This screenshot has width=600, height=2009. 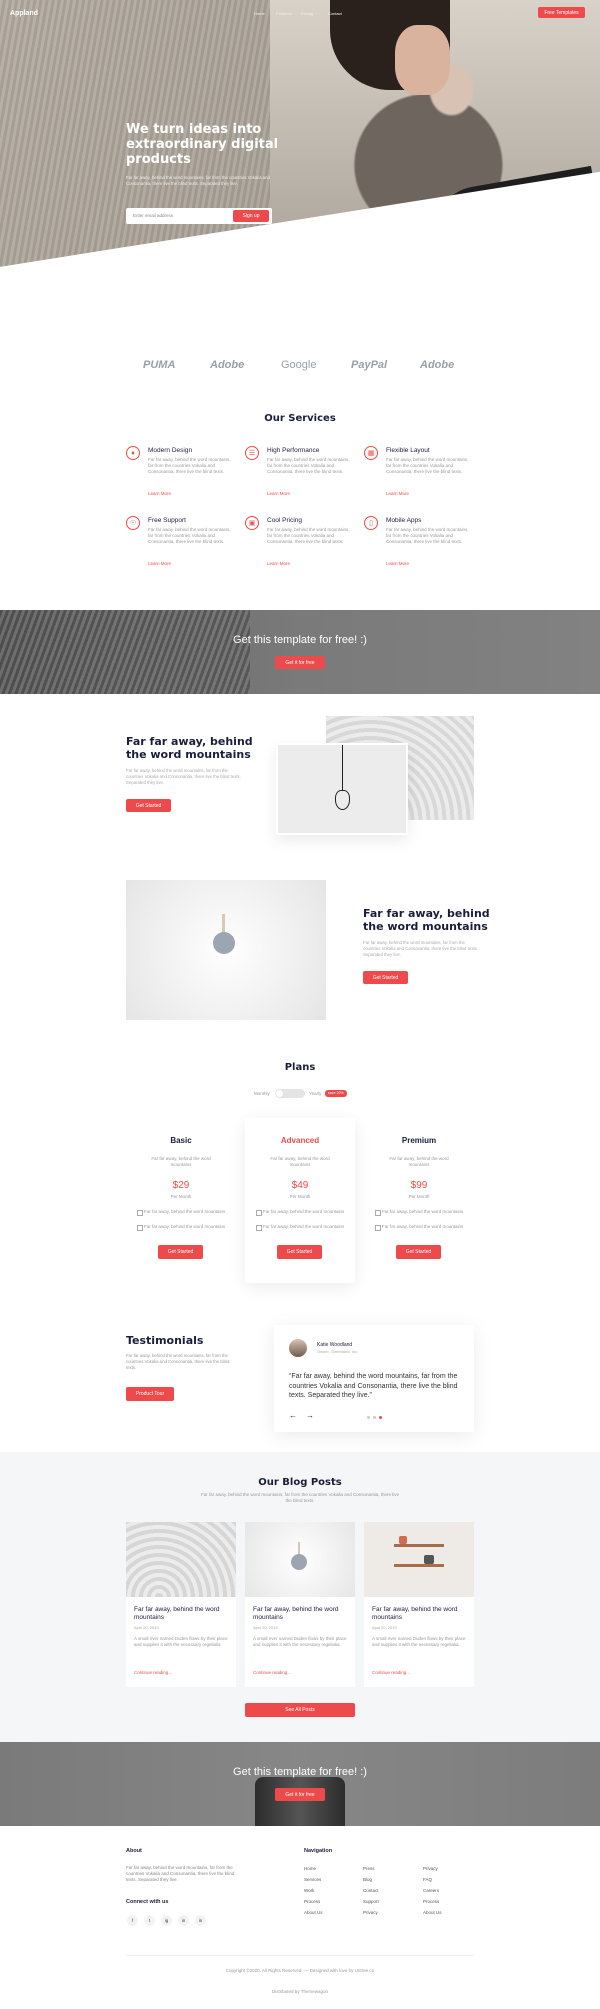 I want to click on plan-name: Basic, so click(x=181, y=1140).